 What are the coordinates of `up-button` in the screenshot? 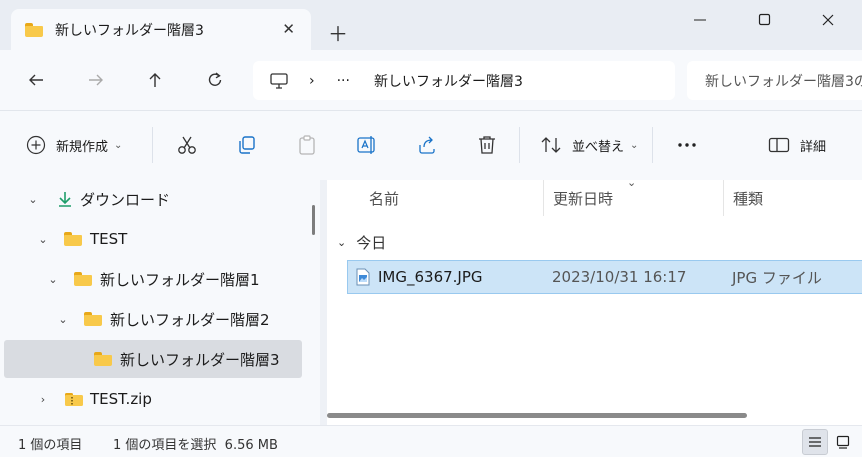 It's located at (155, 80).